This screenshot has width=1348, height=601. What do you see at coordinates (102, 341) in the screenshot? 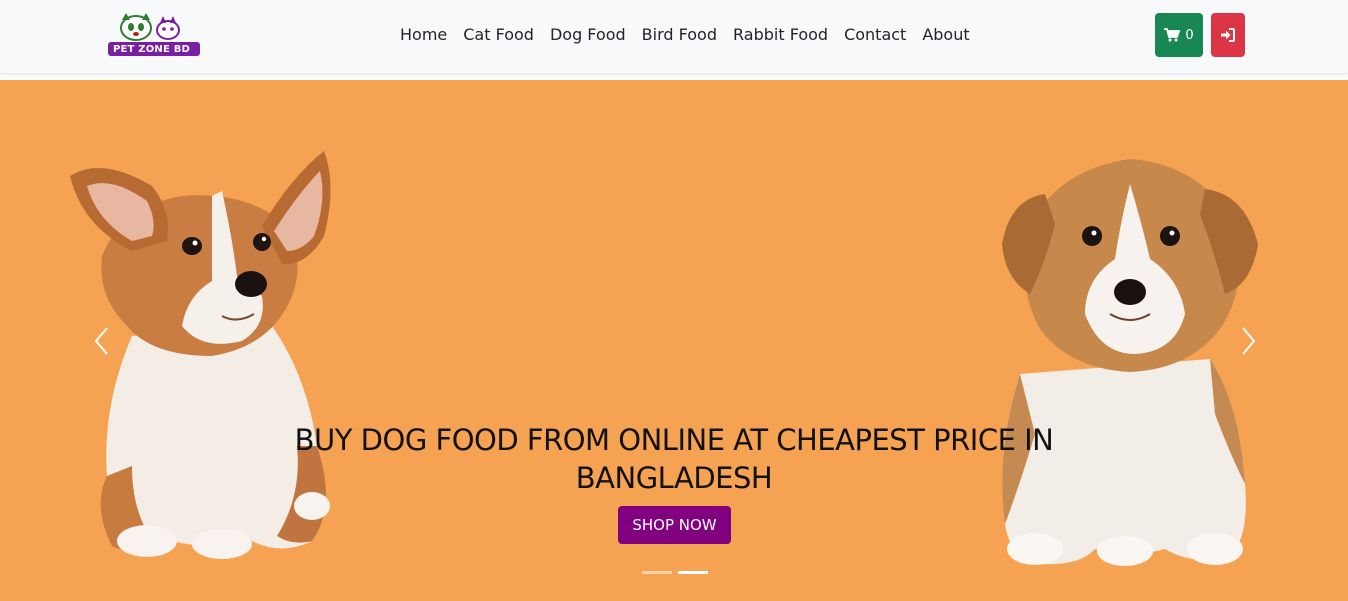
I see `carousel-prev-icon` at bounding box center [102, 341].